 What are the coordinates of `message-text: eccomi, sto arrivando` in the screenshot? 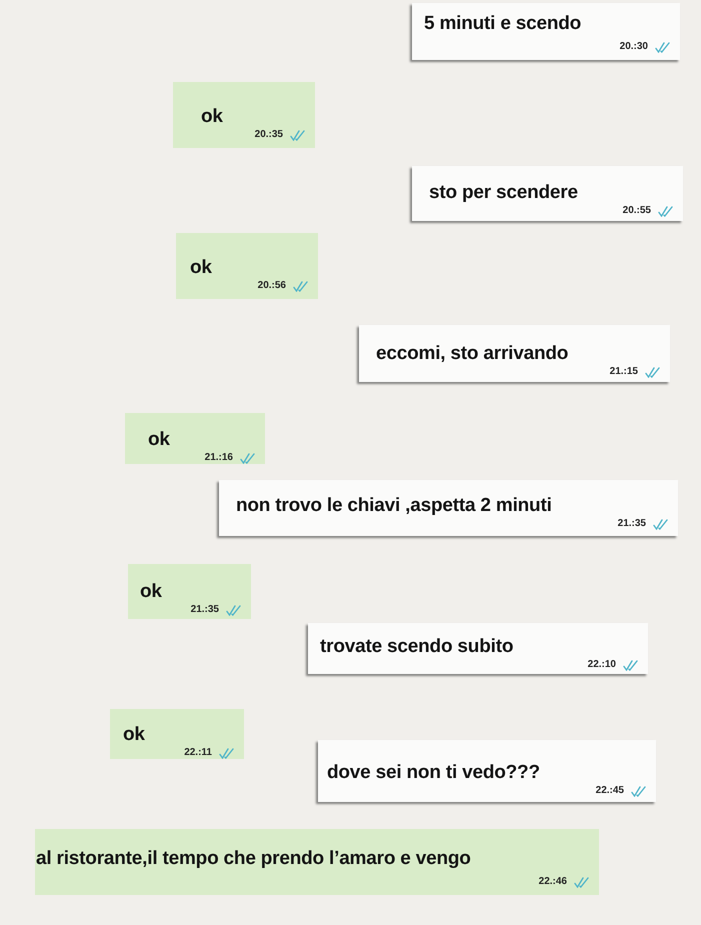 It's located at (472, 354).